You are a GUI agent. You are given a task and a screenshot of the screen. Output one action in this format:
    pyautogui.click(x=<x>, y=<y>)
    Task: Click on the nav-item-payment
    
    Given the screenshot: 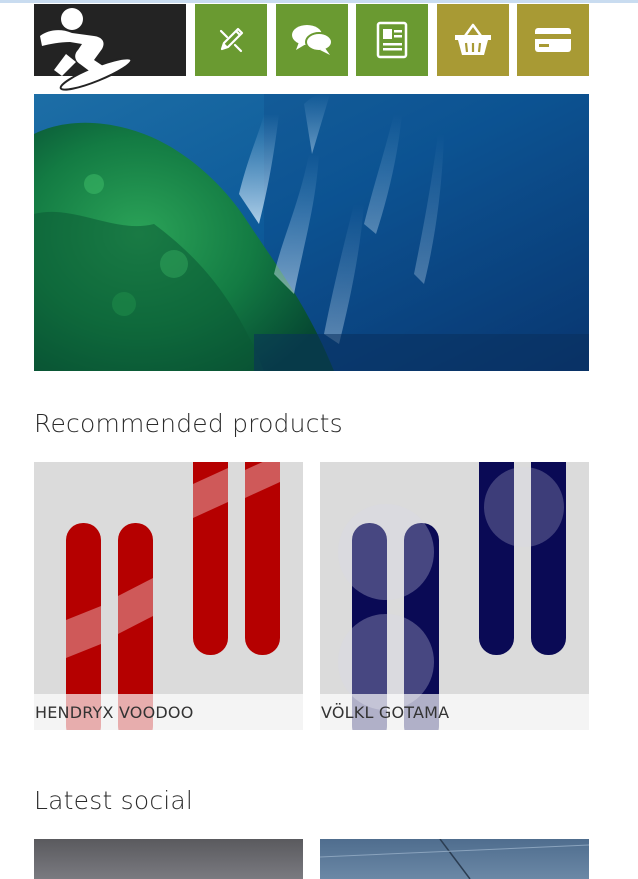 What is the action you would take?
    pyautogui.click(x=553, y=40)
    